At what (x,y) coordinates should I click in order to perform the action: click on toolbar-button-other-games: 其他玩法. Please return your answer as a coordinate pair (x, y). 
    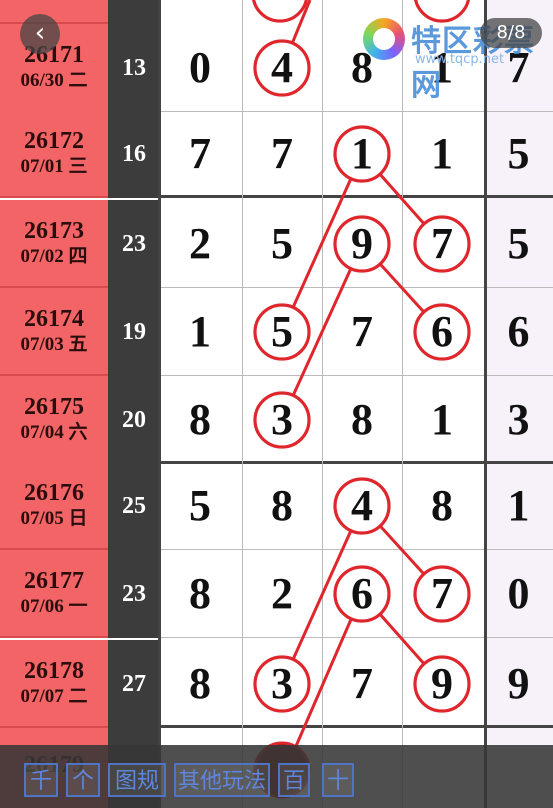
    Looking at the image, I should click on (222, 780).